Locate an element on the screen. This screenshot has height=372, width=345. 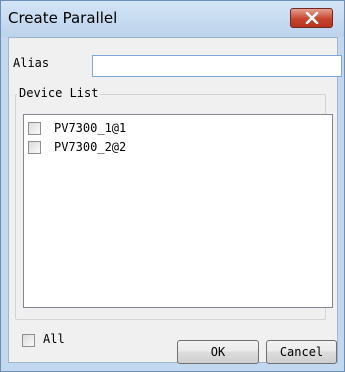
list-item: PV7300_1@1 is located at coordinates (178, 129).